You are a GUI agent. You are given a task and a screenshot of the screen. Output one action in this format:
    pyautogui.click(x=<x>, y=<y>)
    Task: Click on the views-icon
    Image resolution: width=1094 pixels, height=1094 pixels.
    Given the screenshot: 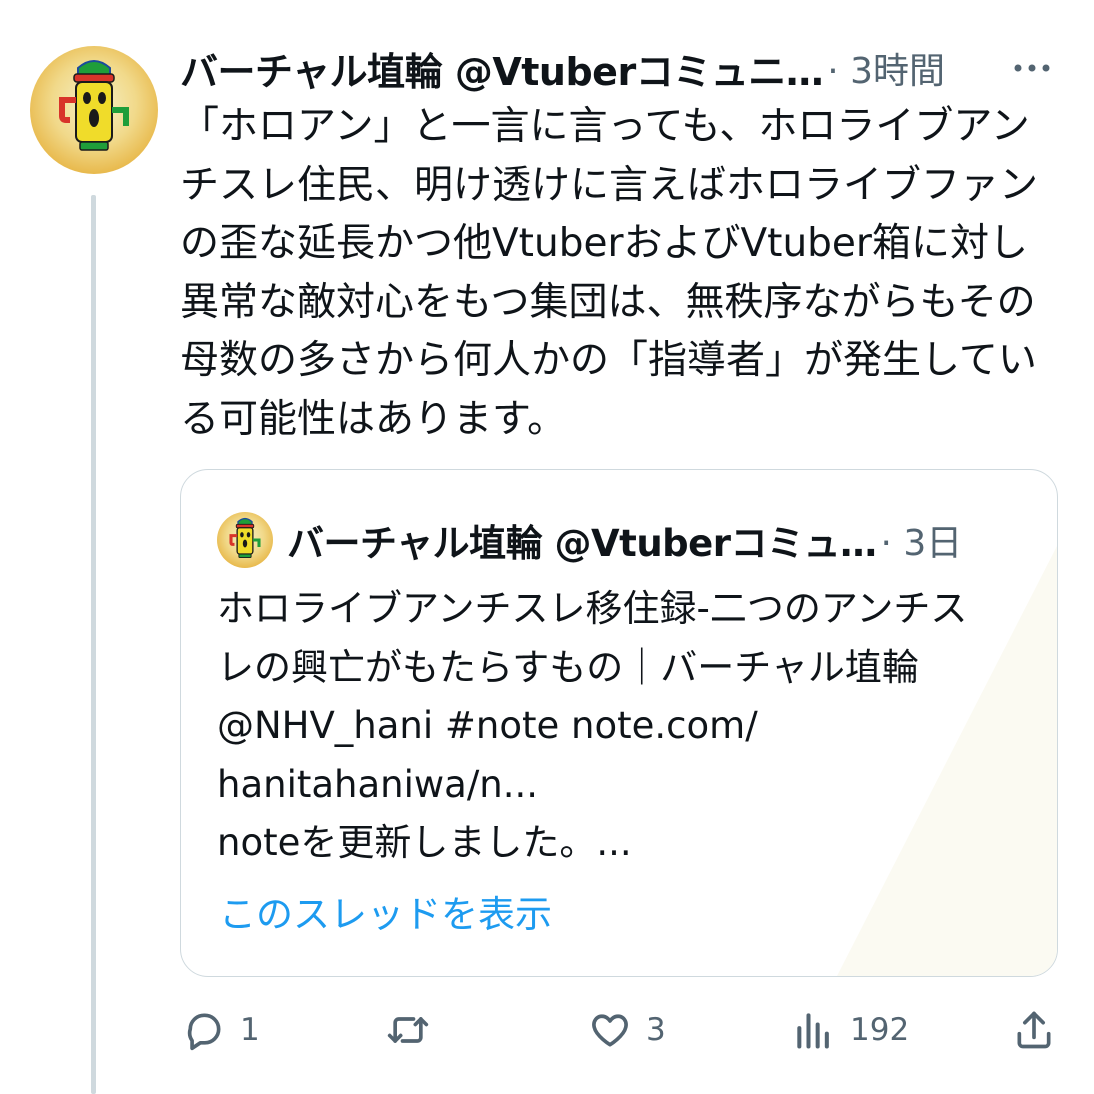 What is the action you would take?
    pyautogui.click(x=813, y=1031)
    